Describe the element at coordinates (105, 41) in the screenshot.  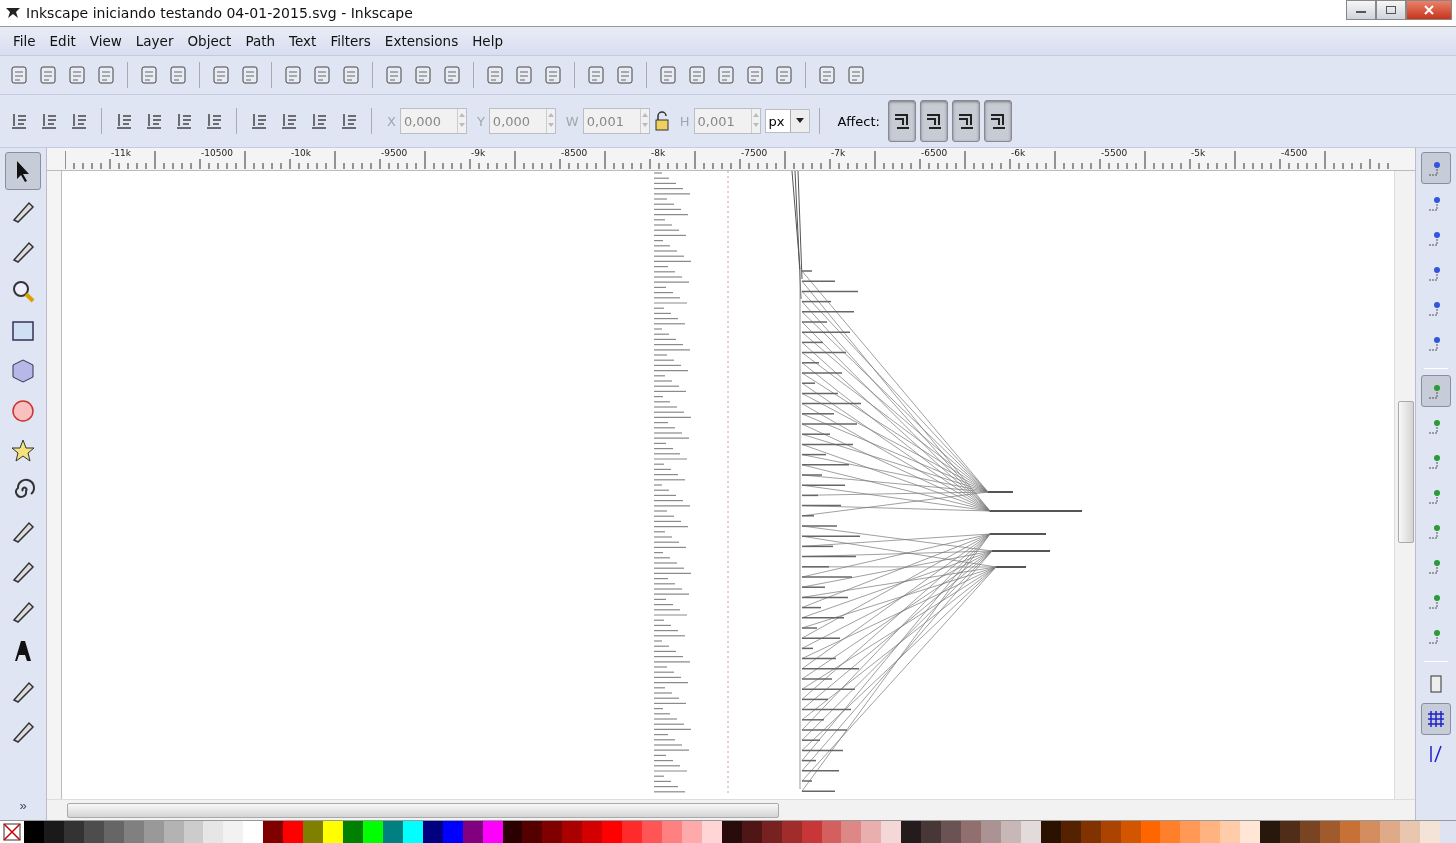
I see `menu-item: View` at that location.